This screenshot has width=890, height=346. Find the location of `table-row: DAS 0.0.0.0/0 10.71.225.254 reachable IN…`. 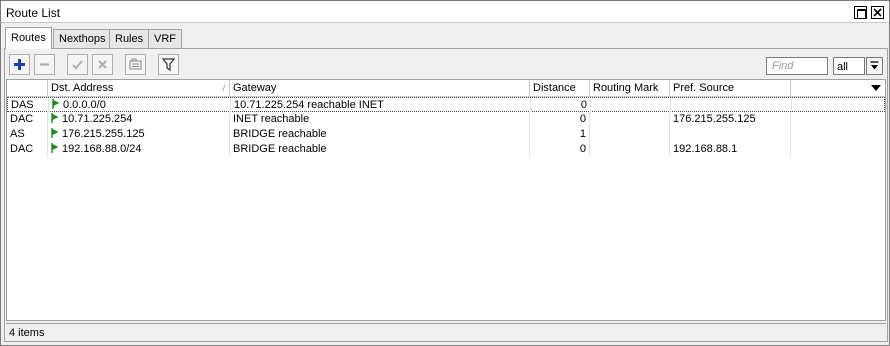

table-row: DAS 0.0.0.0/0 10.71.225.254 reachable IN… is located at coordinates (446, 105).